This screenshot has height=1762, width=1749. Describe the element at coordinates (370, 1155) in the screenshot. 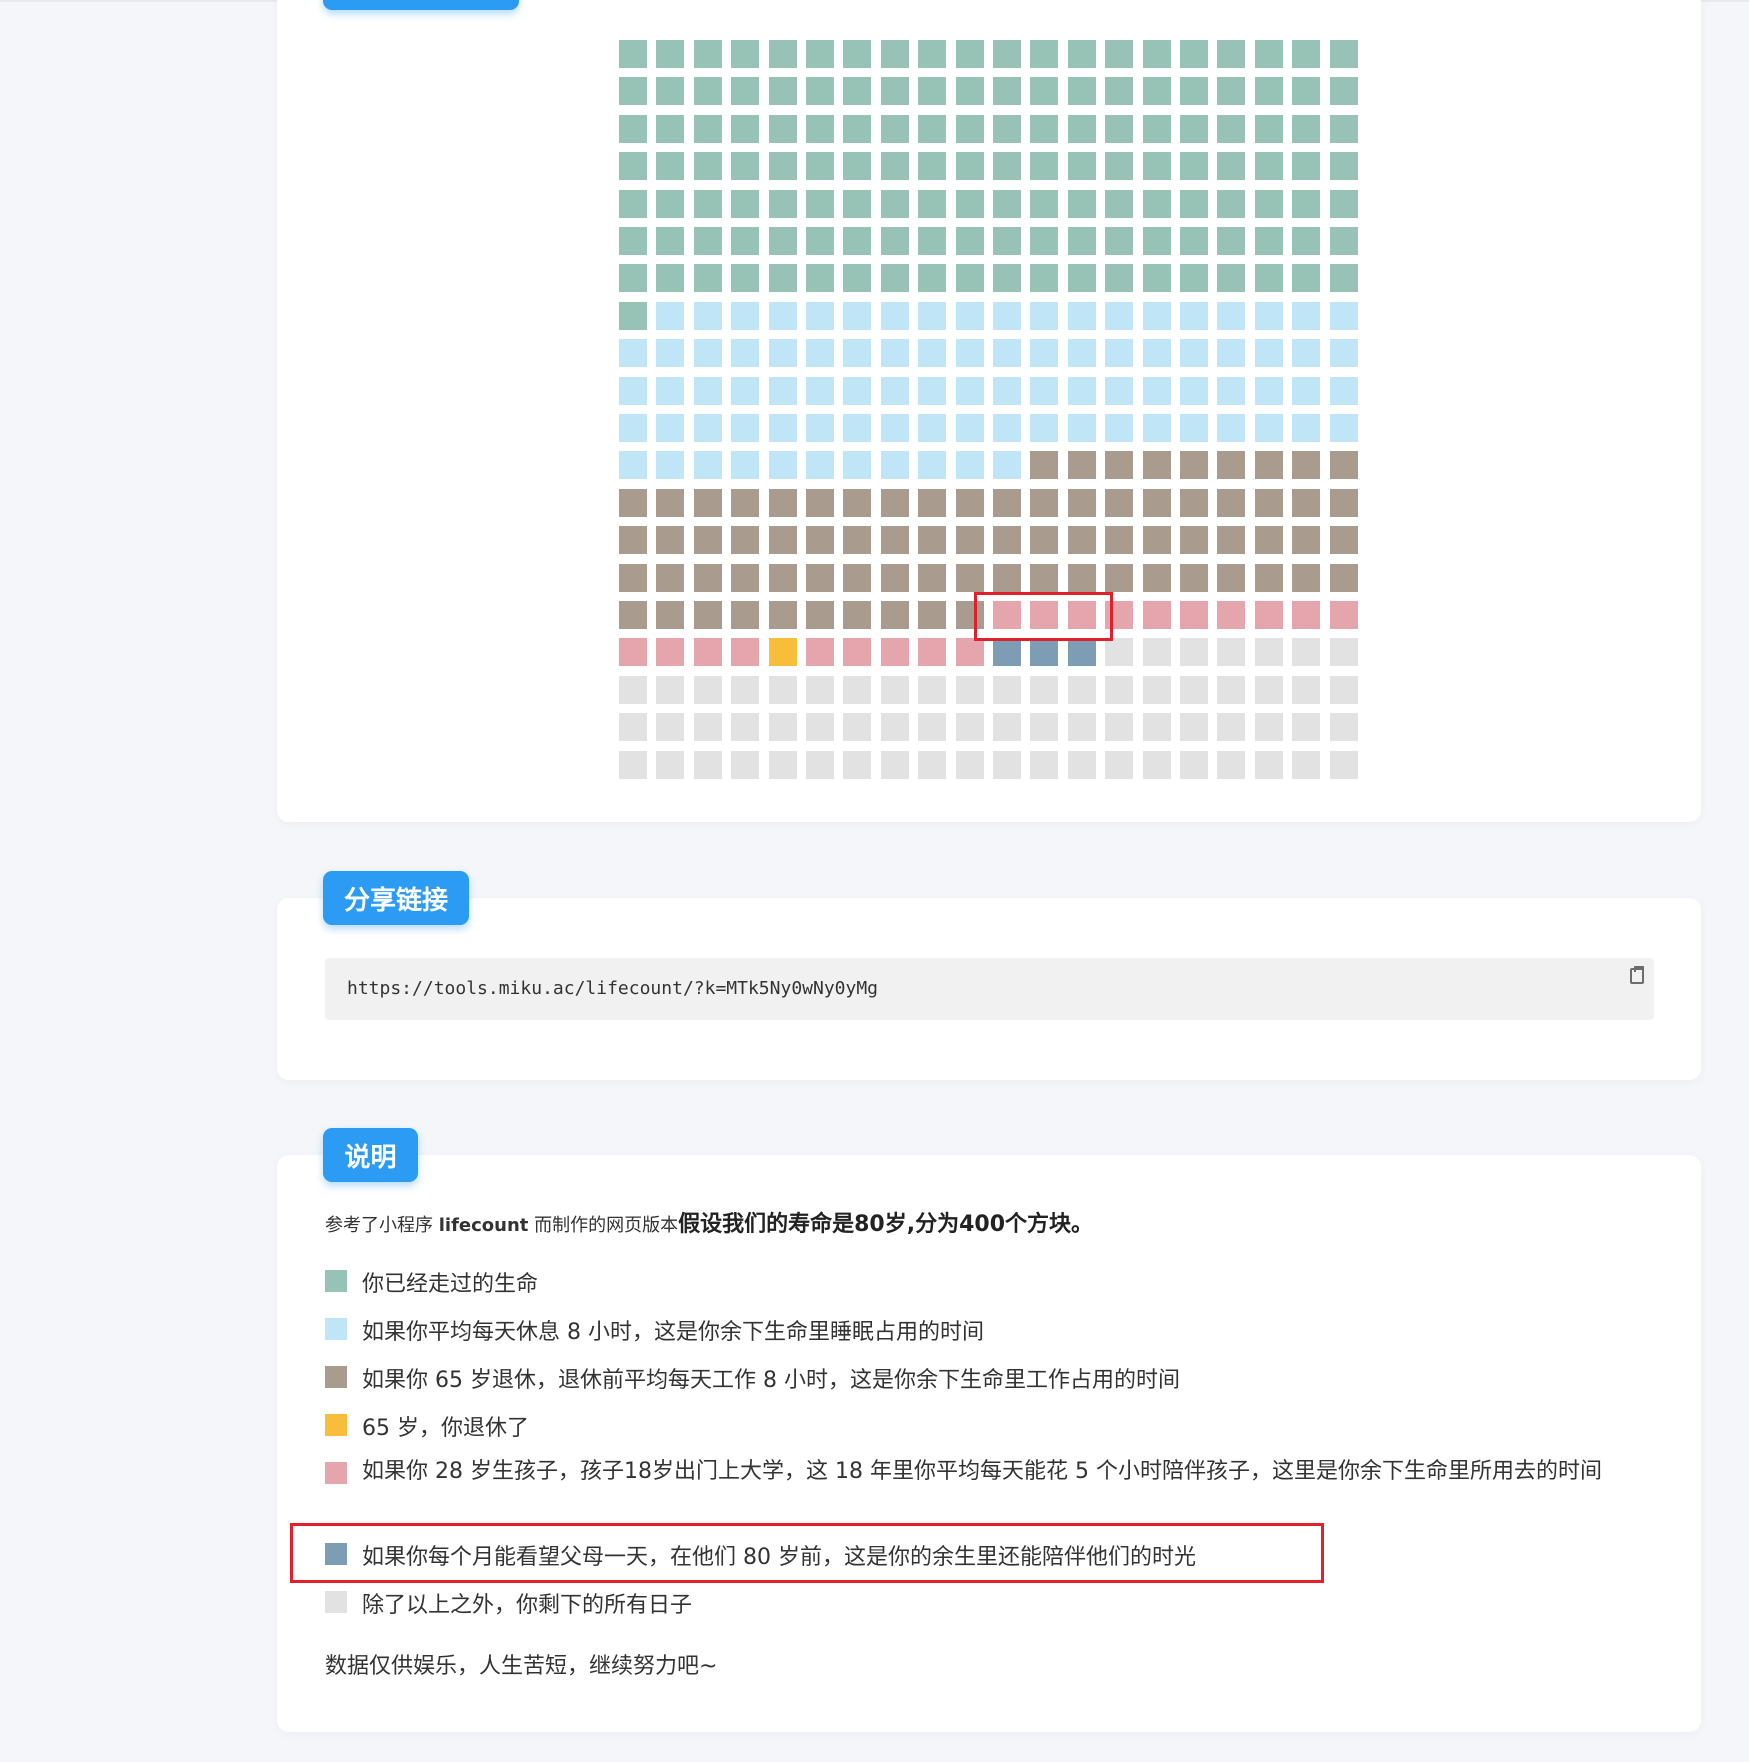

I see `description-card-title: 说明` at that location.